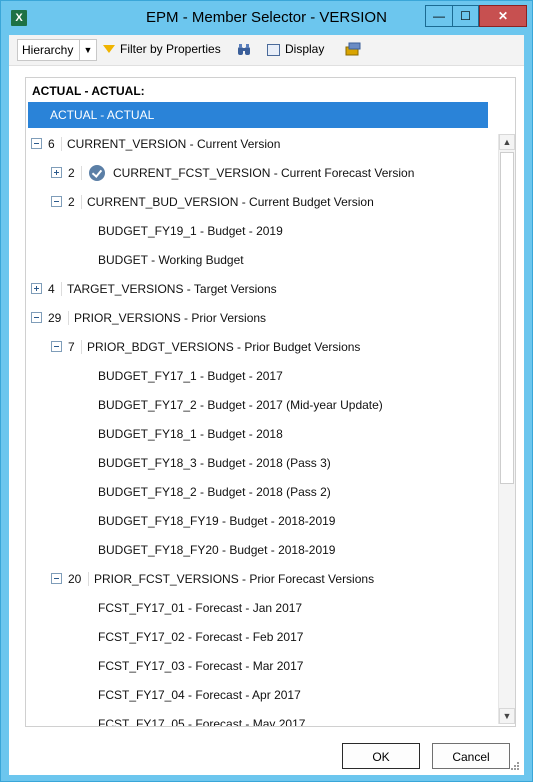  Describe the element at coordinates (507, 318) in the screenshot. I see `scroll-thumb` at that location.